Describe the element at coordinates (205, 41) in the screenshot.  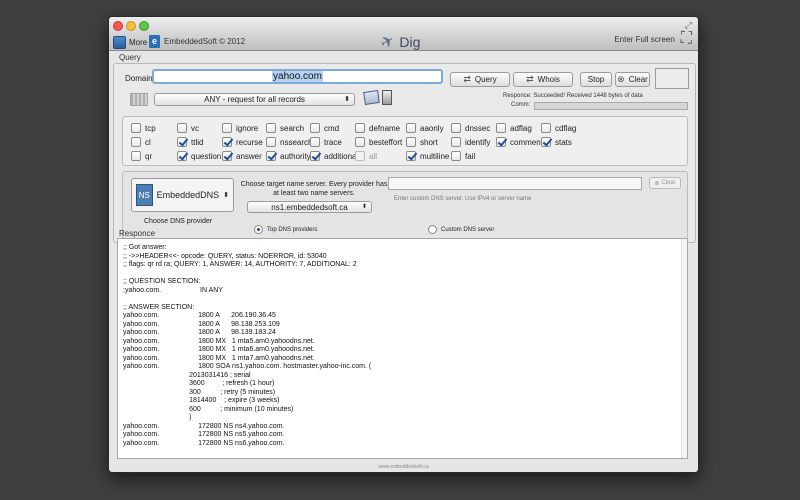
I see `brand-label: EmbeddedSoft © 2012` at that location.